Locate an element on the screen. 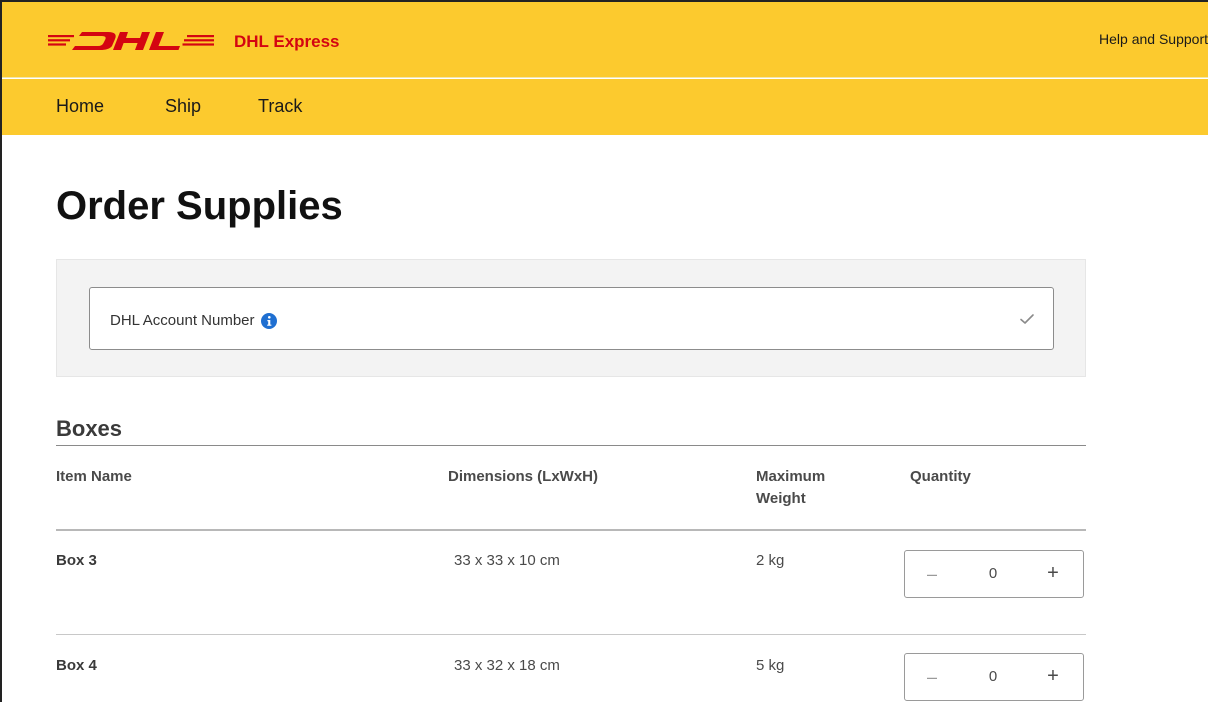  account-number-label: DHL Account Number is located at coordinates (182, 320).